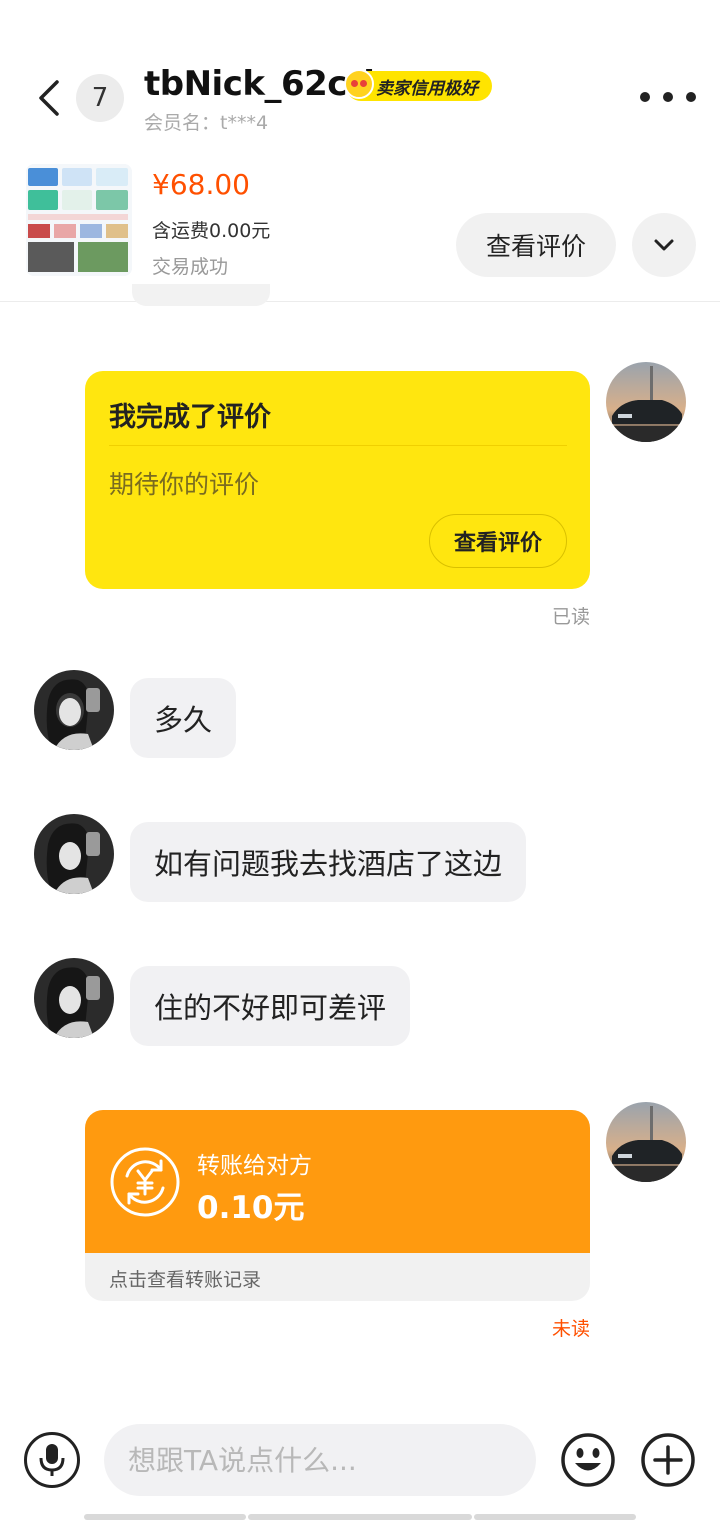  Describe the element at coordinates (185, 1278) in the screenshot. I see `transfer-record-link: 点击查看转账记录` at that location.